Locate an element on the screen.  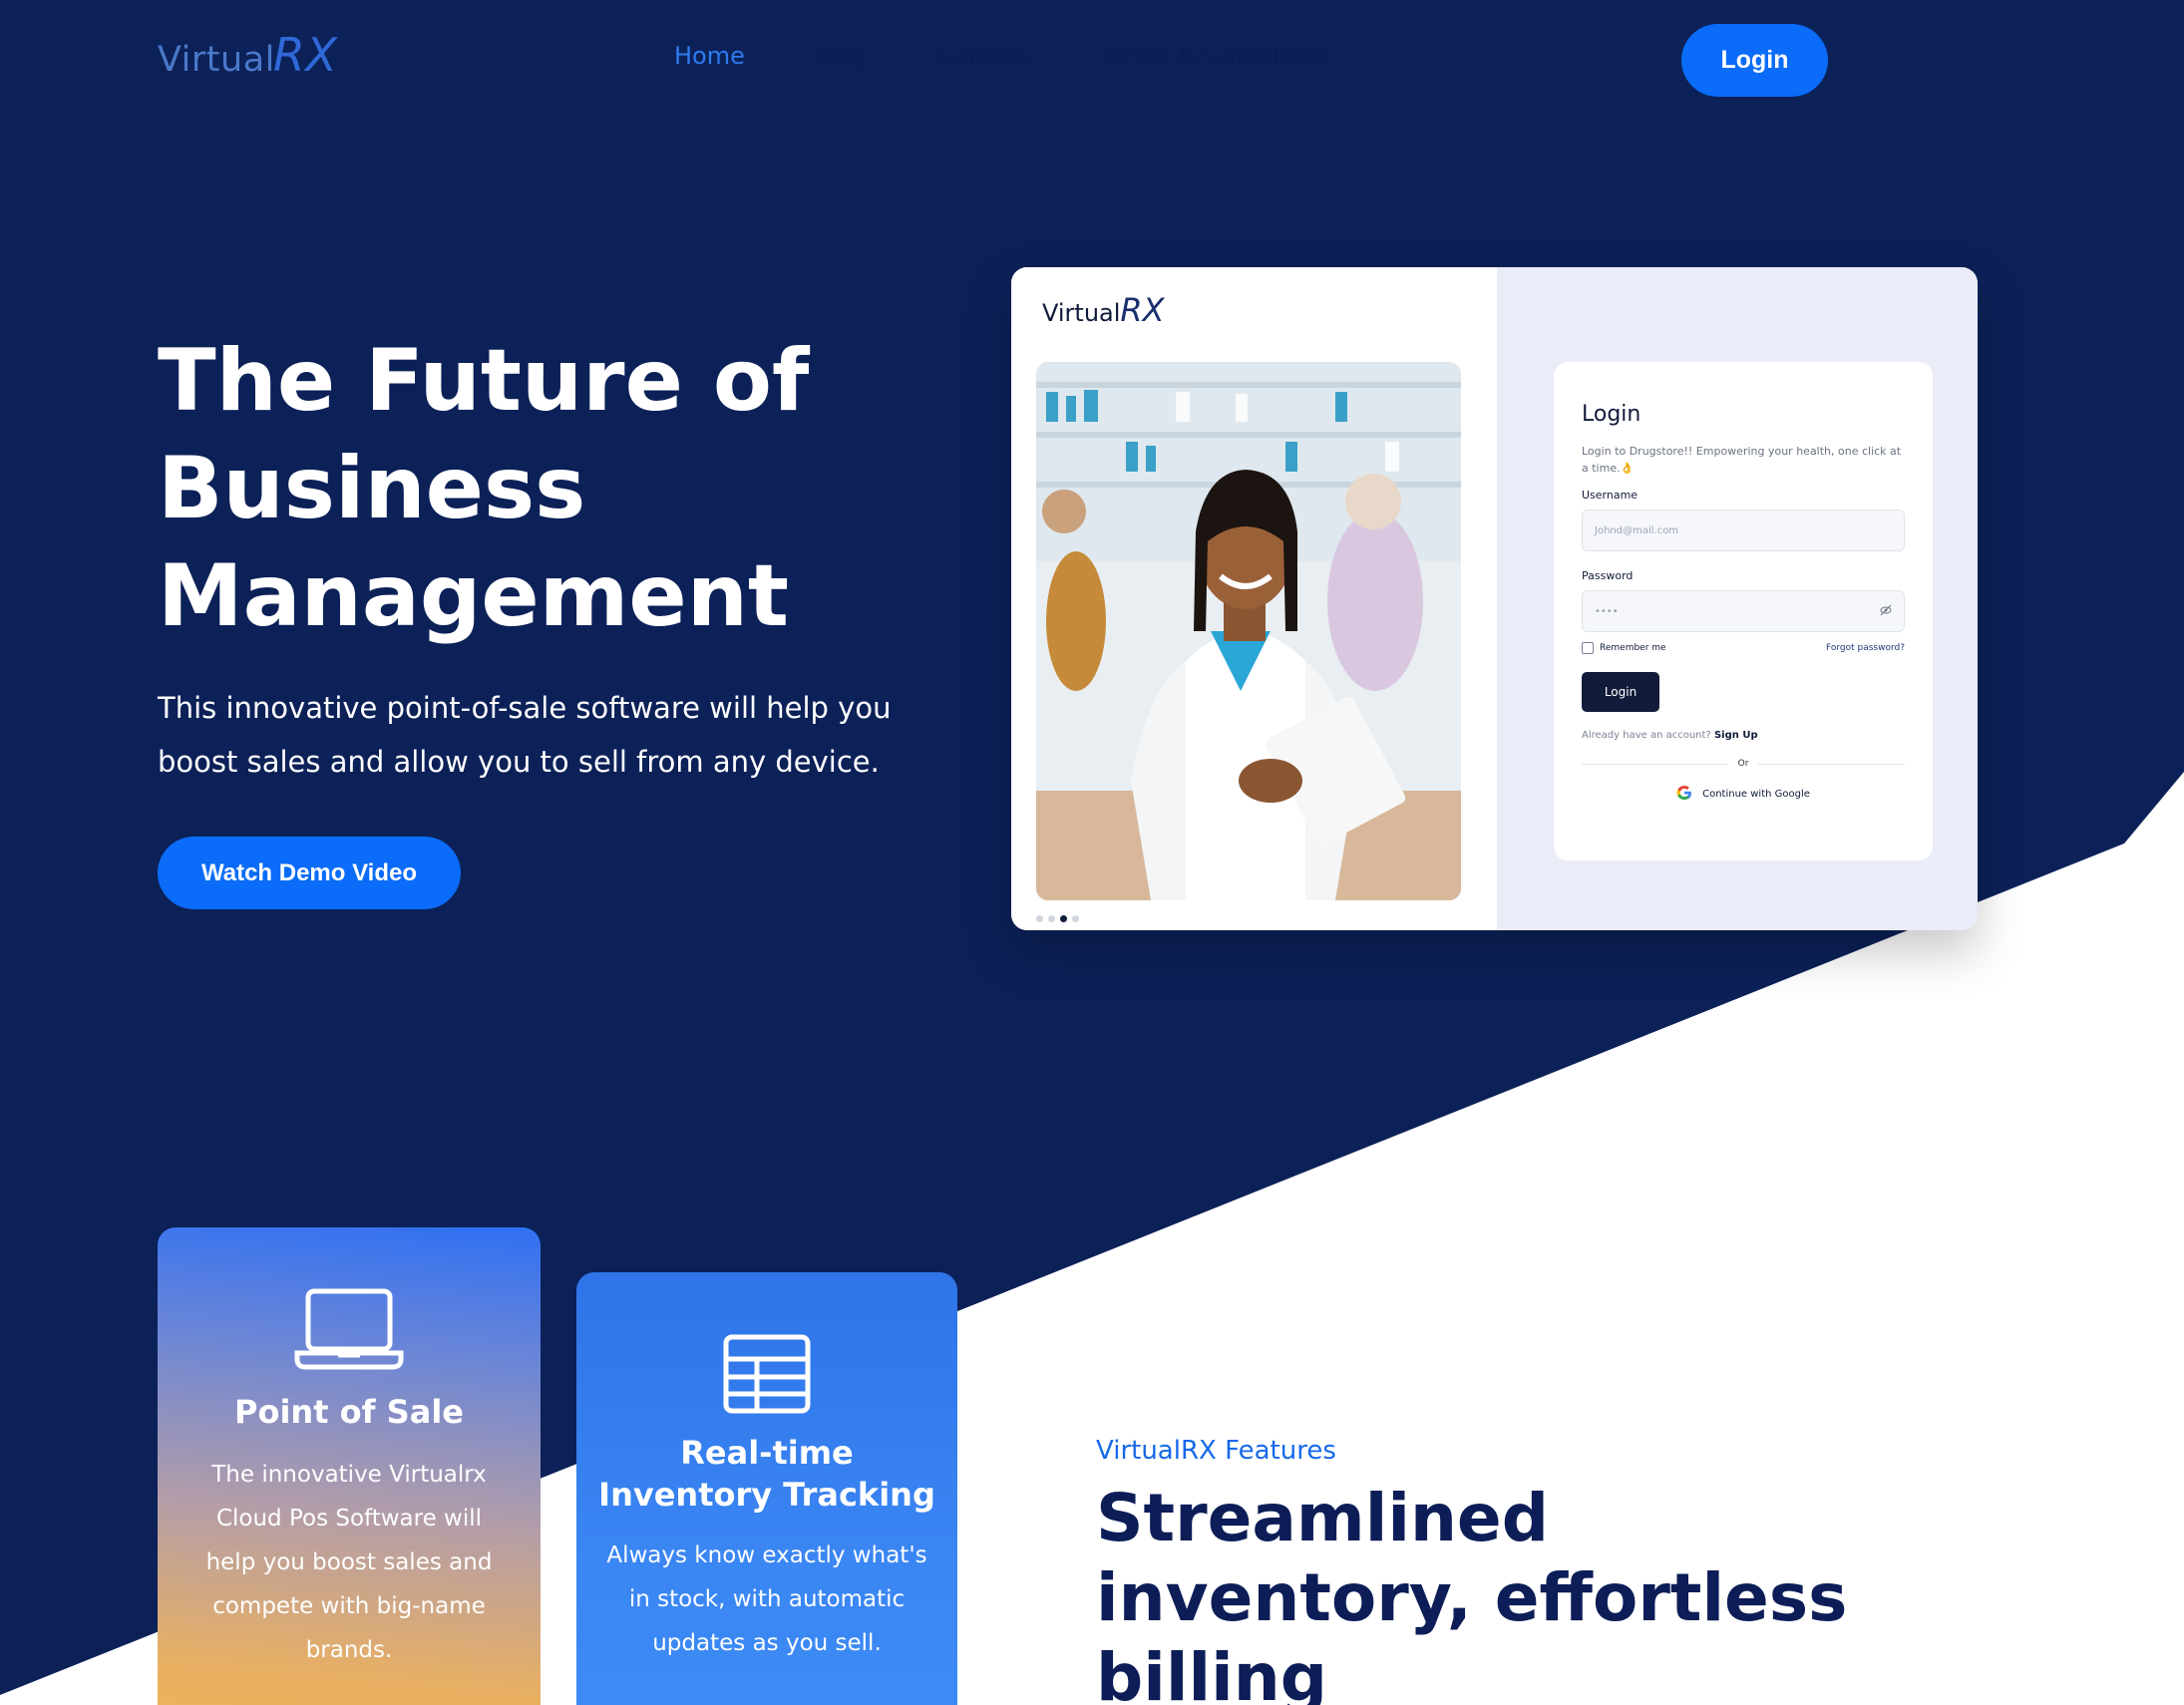
pharmacist-photo is located at coordinates (1248, 631).